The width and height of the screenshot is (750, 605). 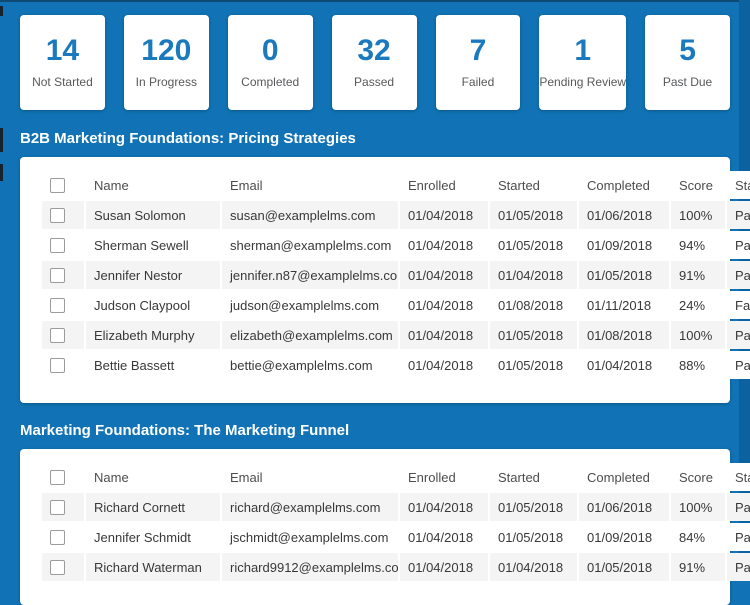 I want to click on cell-name: Elizabeth Murphy, so click(x=153, y=335).